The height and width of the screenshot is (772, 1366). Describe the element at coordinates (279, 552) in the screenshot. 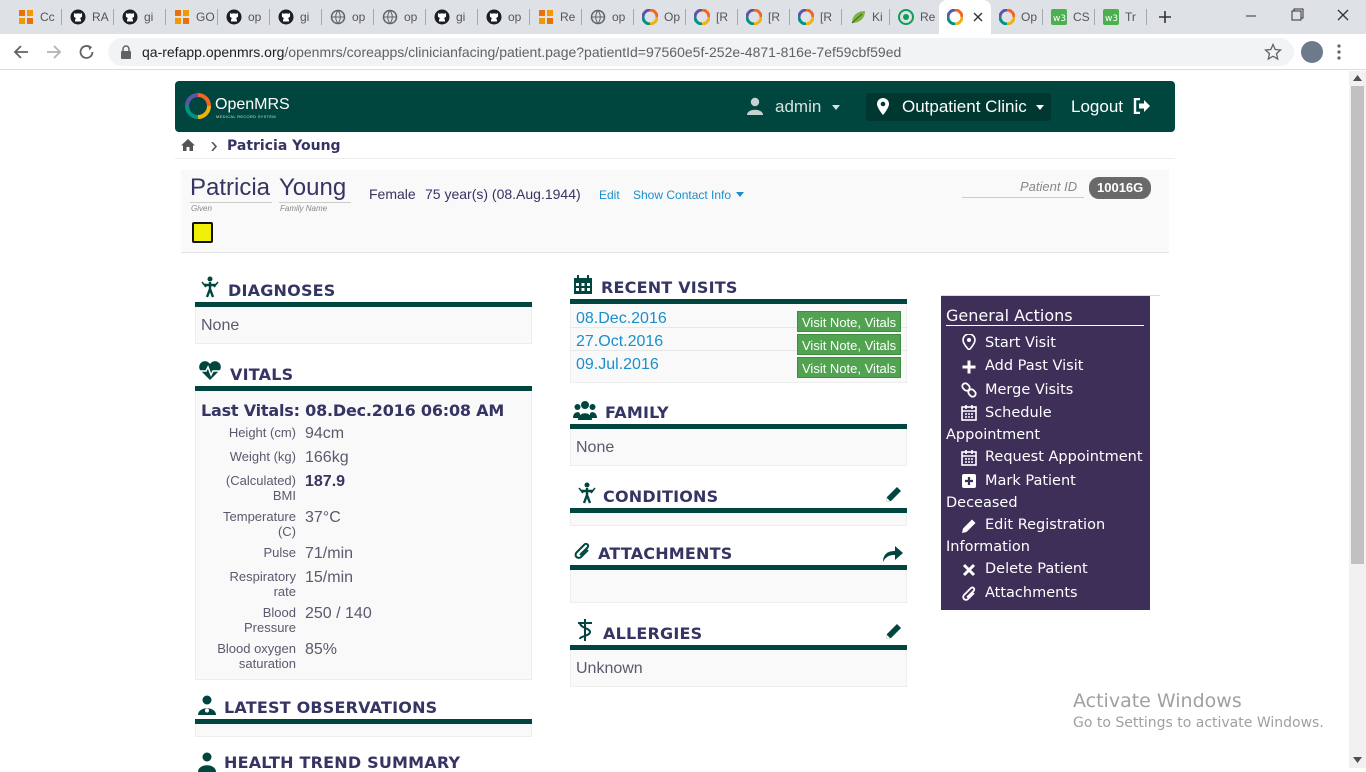

I see `vital-label: Pulse` at that location.